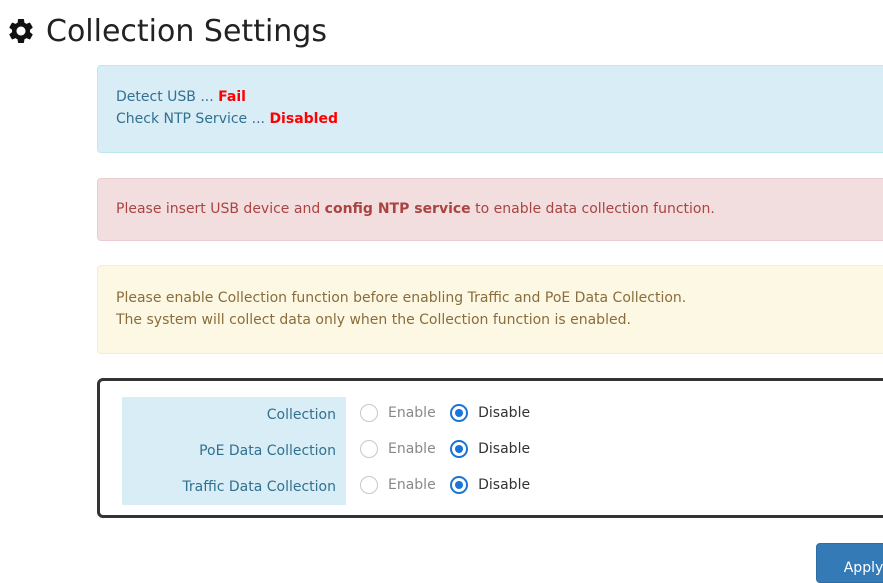  I want to click on ntp-status-line: Check NTP Service ... Disabled, so click(497, 119).